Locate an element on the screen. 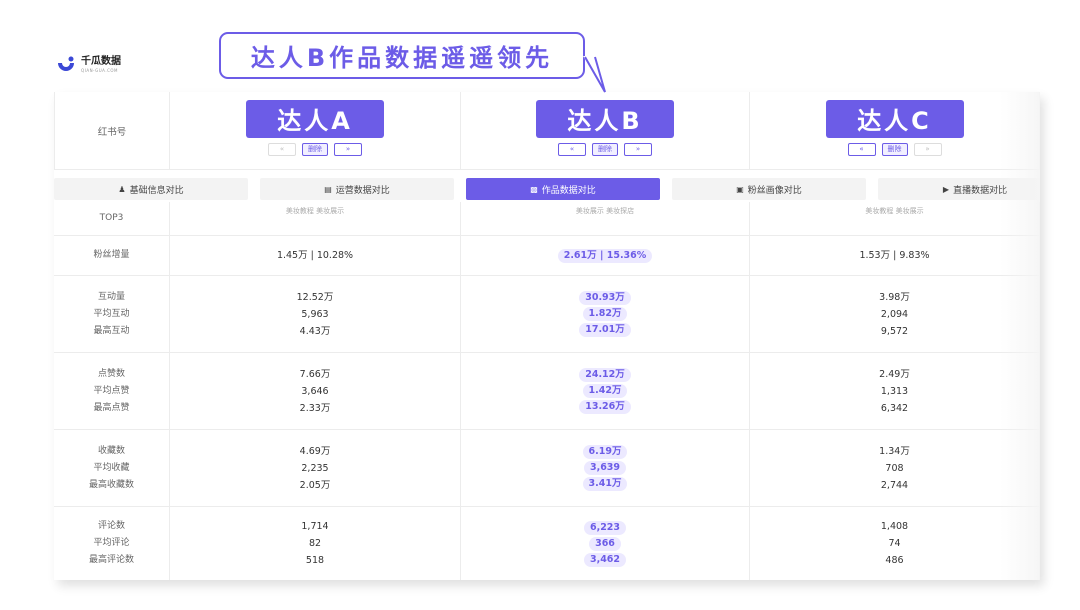 The image size is (1080, 610). row-label: 点赞数 平均点赞 最高点赞 is located at coordinates (112, 391).